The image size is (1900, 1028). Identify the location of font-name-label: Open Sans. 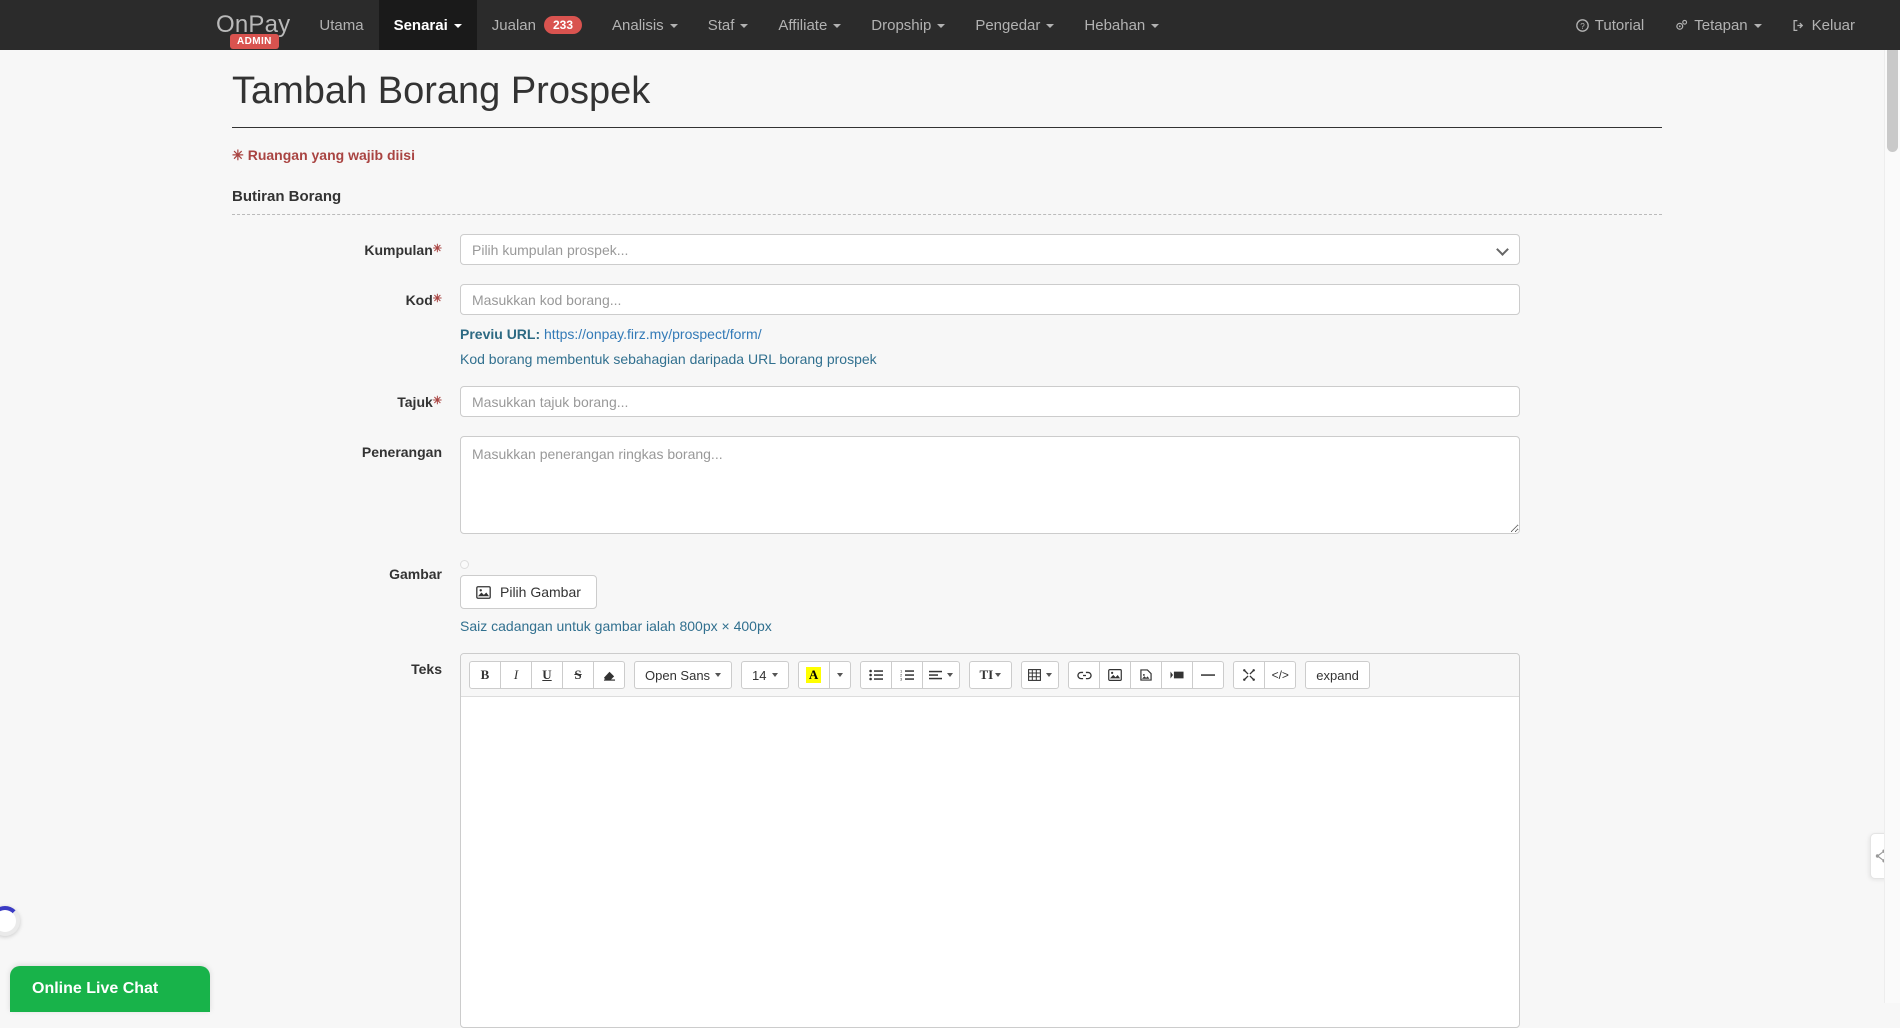
(678, 675).